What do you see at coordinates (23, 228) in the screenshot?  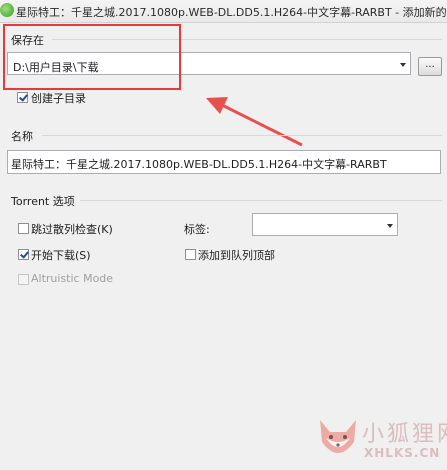 I see `skip-hash-check-checkbox` at bounding box center [23, 228].